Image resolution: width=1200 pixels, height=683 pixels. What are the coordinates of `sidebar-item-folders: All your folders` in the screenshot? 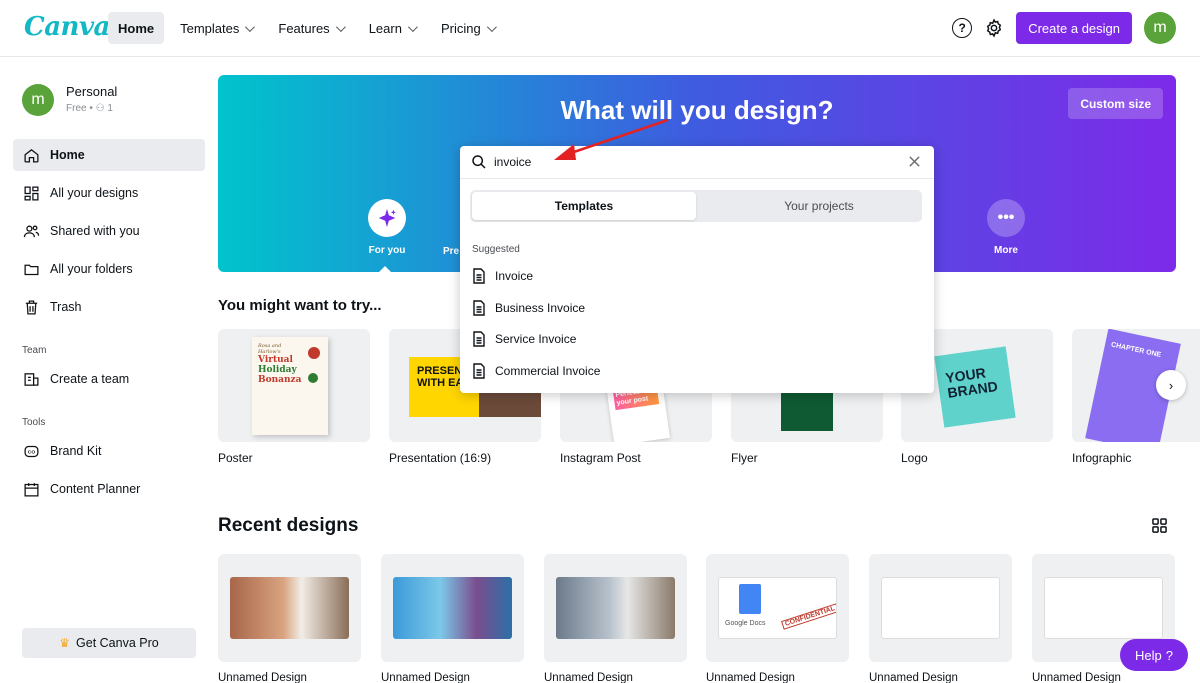 It's located at (109, 269).